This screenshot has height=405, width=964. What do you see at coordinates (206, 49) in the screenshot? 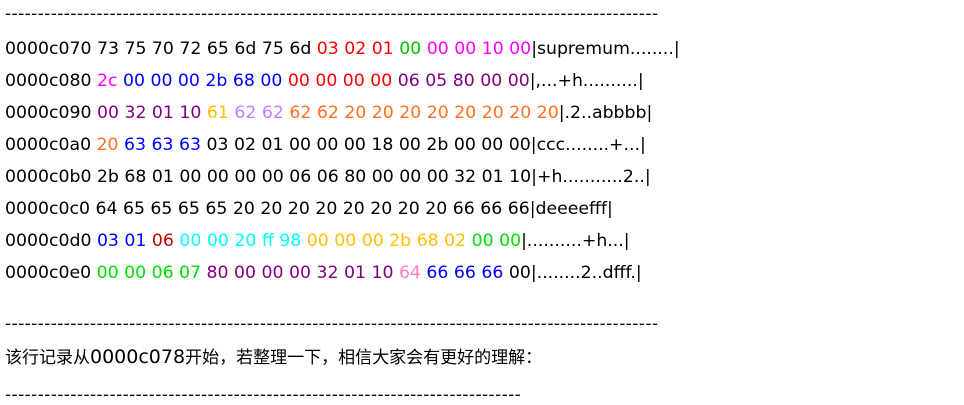
I see `hexdump-segment: 73 75 70 72 65 6d 75 6d` at bounding box center [206, 49].